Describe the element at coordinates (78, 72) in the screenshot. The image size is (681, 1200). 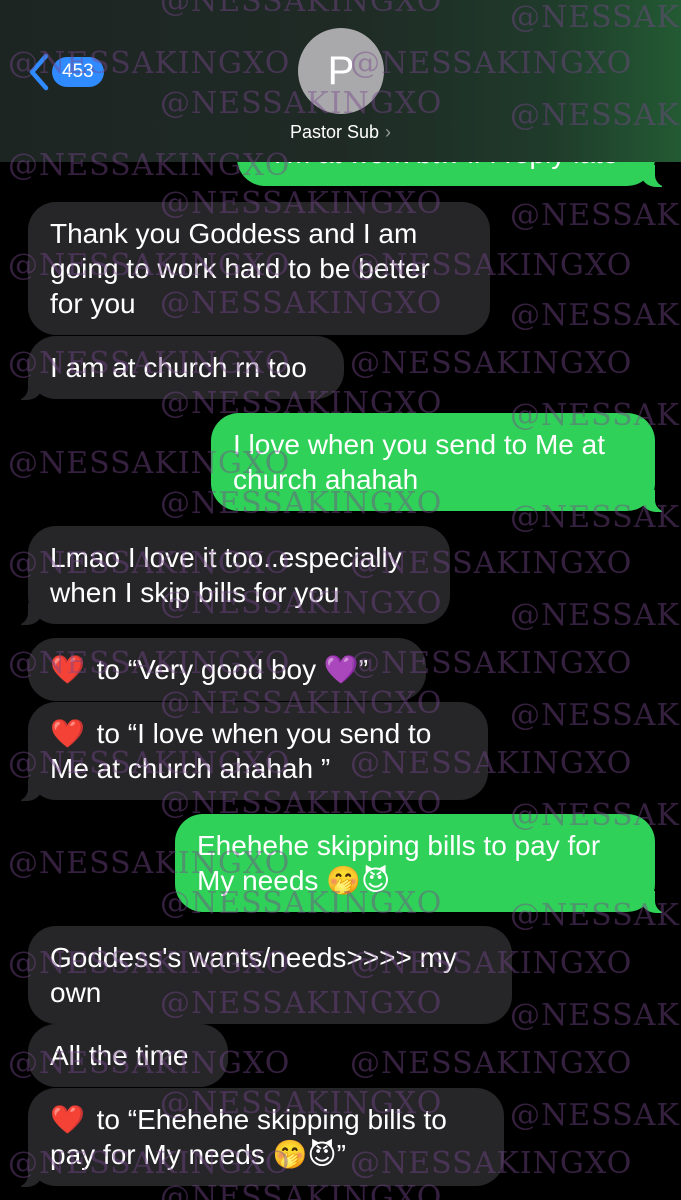
I see `unread-count-badge: 453` at that location.